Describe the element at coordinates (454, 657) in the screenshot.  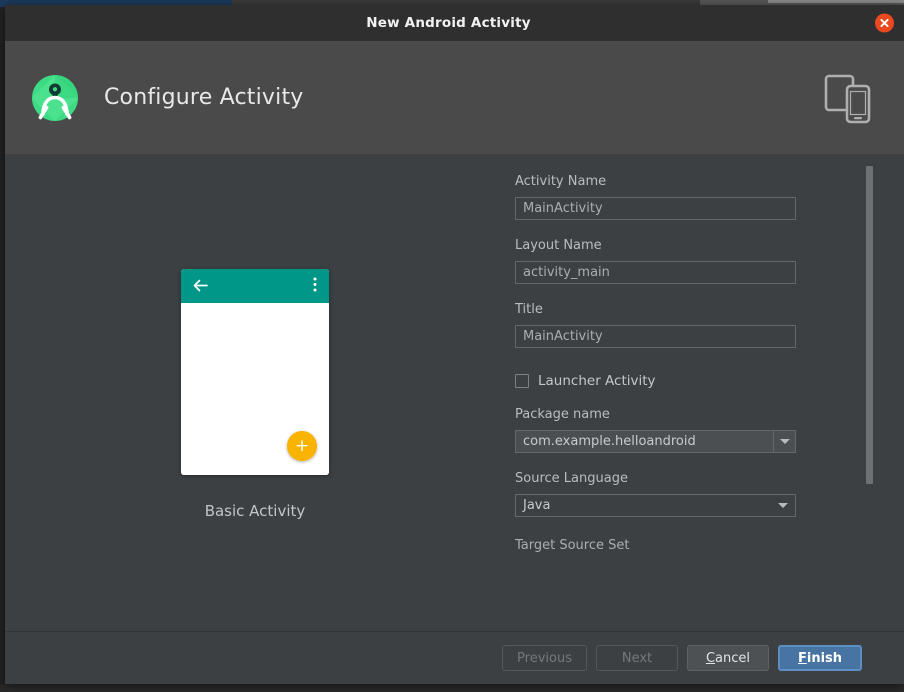
I see `dialog-footer: Previous Next Cancel Finish` at that location.